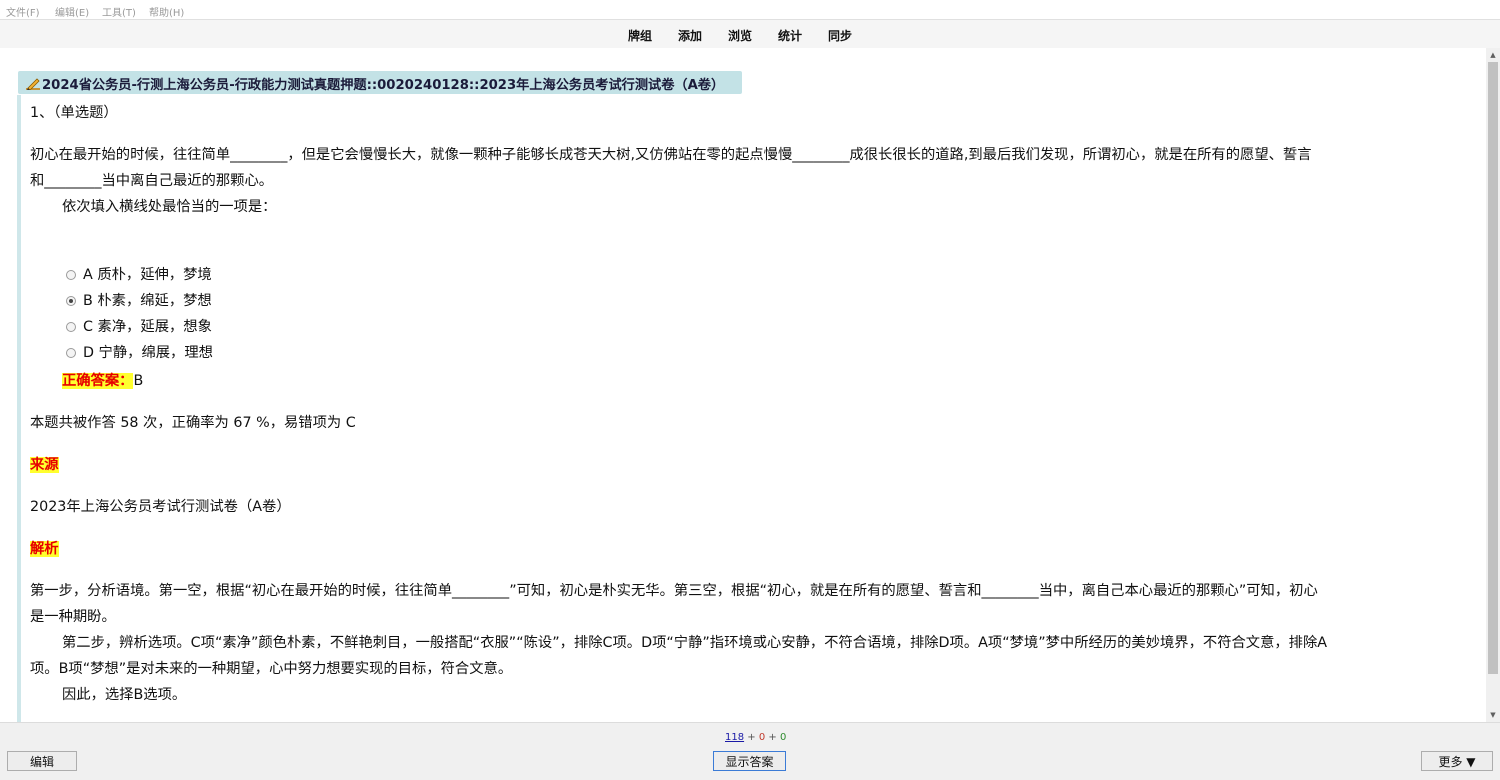 This screenshot has width=1500, height=780. I want to click on source-label: 来源, so click(44, 465).